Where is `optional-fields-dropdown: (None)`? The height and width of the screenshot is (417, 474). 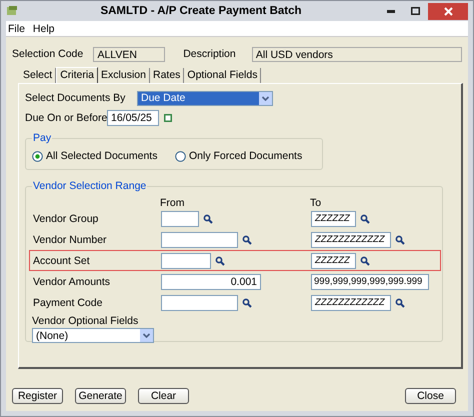
optional-fields-dropdown: (None) is located at coordinates (93, 335).